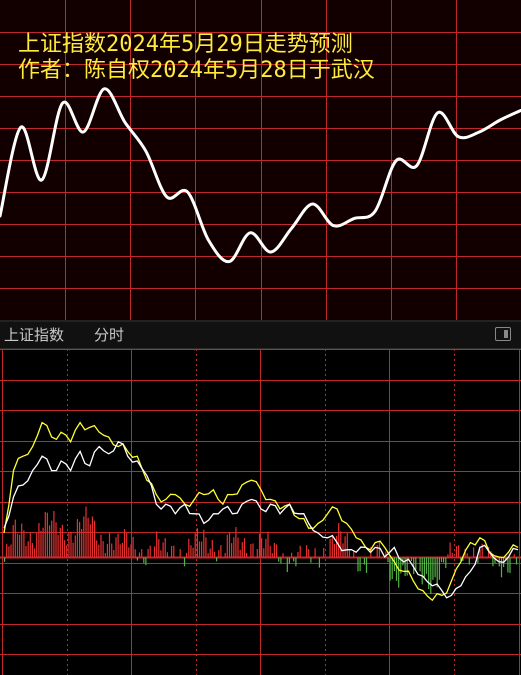 The height and width of the screenshot is (675, 521). What do you see at coordinates (503, 334) in the screenshot?
I see `panel-toggle-icon` at bounding box center [503, 334].